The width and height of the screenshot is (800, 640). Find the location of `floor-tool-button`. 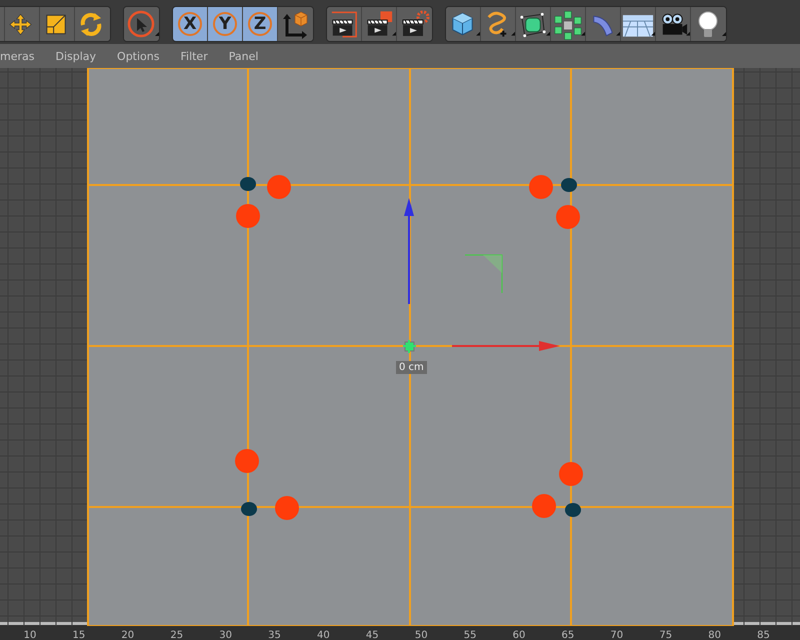

floor-tool-button is located at coordinates (638, 24).